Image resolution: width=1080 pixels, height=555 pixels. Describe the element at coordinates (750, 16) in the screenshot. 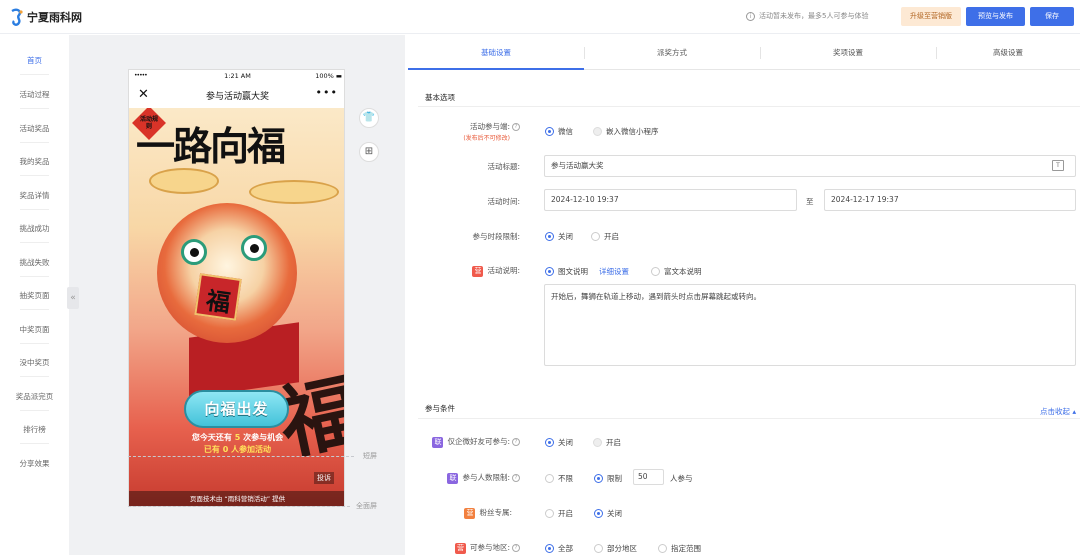

I see `info-icon: i` at that location.